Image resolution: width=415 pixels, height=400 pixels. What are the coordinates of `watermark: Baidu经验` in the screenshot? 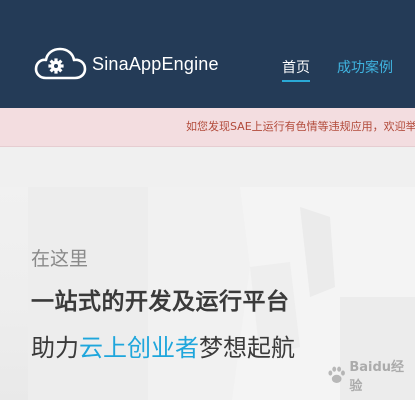 It's located at (370, 375).